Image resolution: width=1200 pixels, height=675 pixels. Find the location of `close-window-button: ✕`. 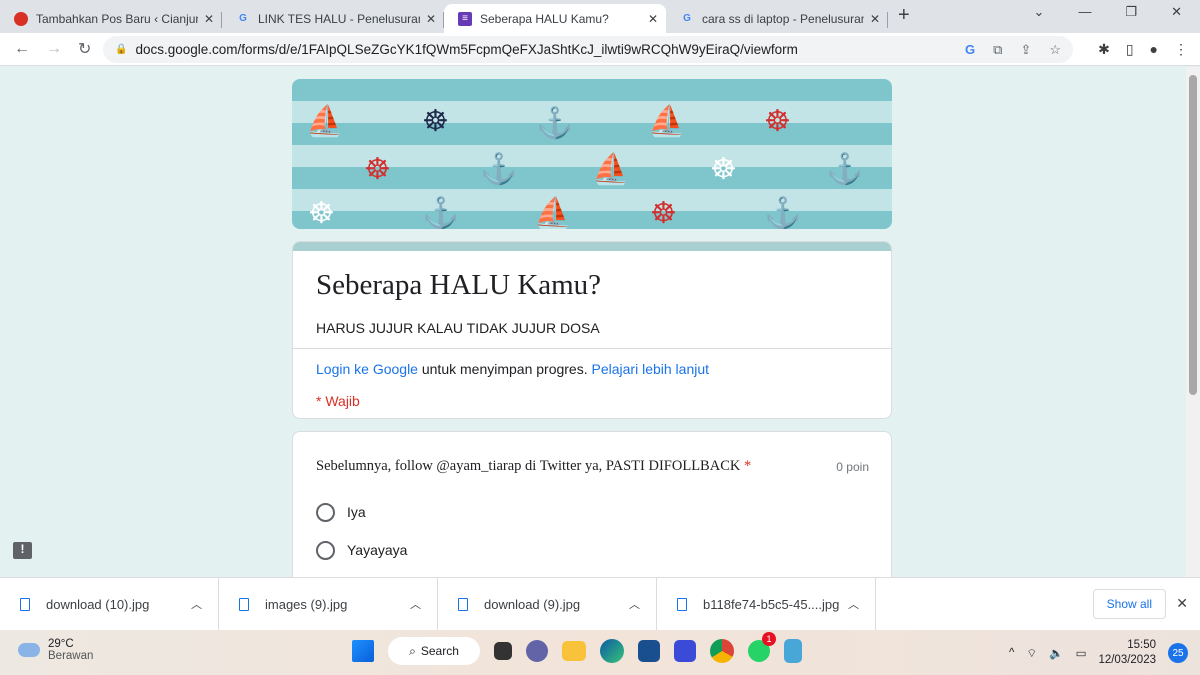

close-window-button: ✕ is located at coordinates (1176, 12).